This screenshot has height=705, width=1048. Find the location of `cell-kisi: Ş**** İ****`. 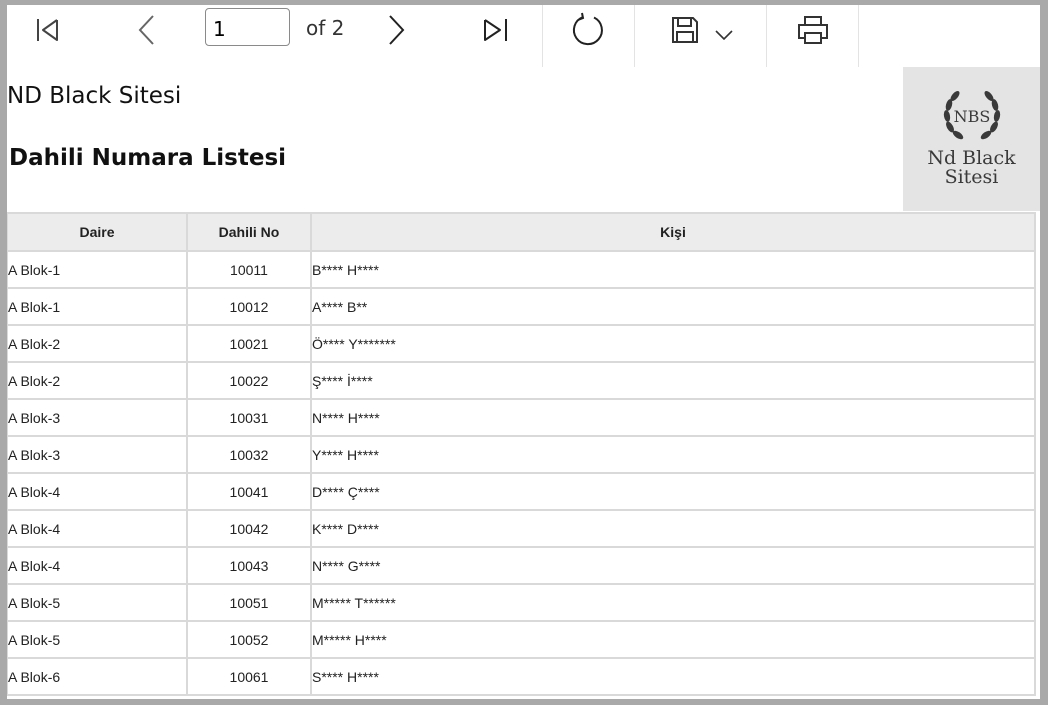

cell-kisi: Ş**** İ**** is located at coordinates (673, 380).